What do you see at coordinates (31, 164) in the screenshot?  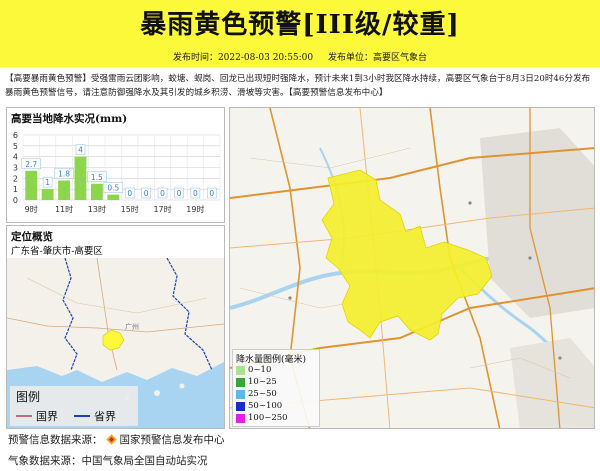 I see `bar-value-label: 2.7` at bounding box center [31, 164].